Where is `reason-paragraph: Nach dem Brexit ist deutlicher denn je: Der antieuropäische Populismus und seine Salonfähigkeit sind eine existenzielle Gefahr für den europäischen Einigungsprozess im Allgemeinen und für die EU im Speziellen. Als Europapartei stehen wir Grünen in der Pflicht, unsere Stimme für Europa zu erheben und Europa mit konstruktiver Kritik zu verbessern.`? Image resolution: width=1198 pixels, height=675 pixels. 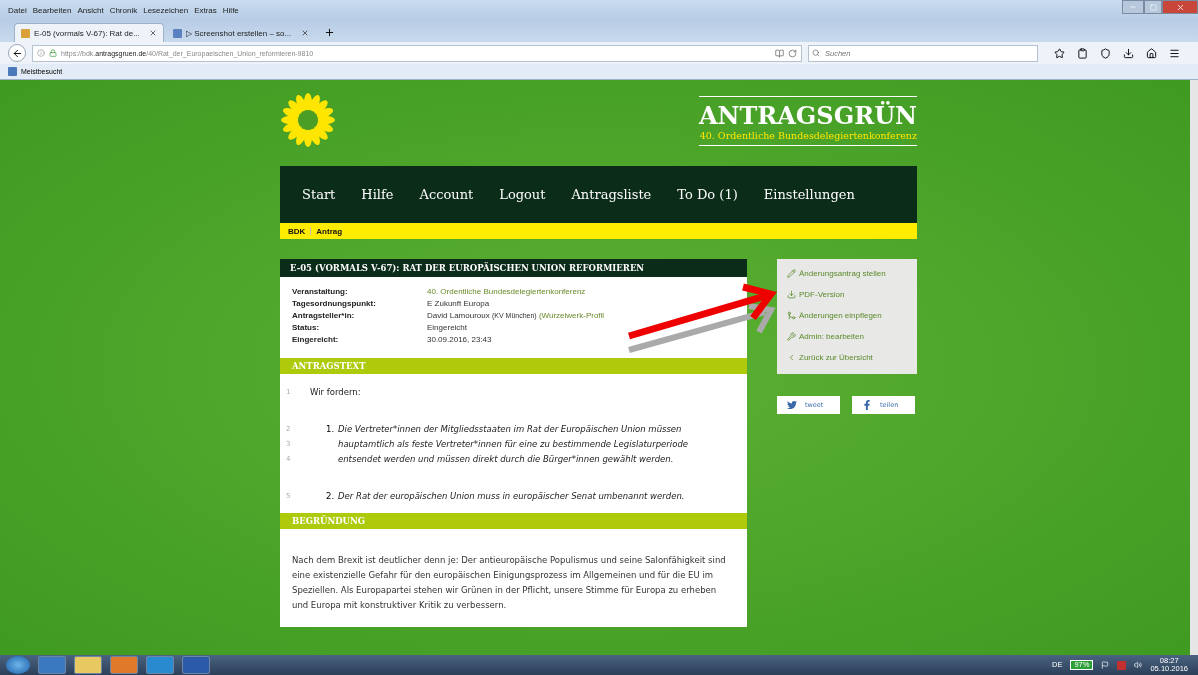
reason-paragraph: Nach dem Brexit ist deutlicher denn je: Der antieuropäische Populismus und seine Salonfähigkeit sind eine existenzielle Gefahr für den europäischen Einigungsprozess im Allgemeinen und für die EU im Speziellen. Als Europapartei stehen wir Grünen in der Pflicht, unsere Stimme für Europa zu erheben und Europa mit konstruktiver Kritik zu verbessern. is located at coordinates (509, 583).